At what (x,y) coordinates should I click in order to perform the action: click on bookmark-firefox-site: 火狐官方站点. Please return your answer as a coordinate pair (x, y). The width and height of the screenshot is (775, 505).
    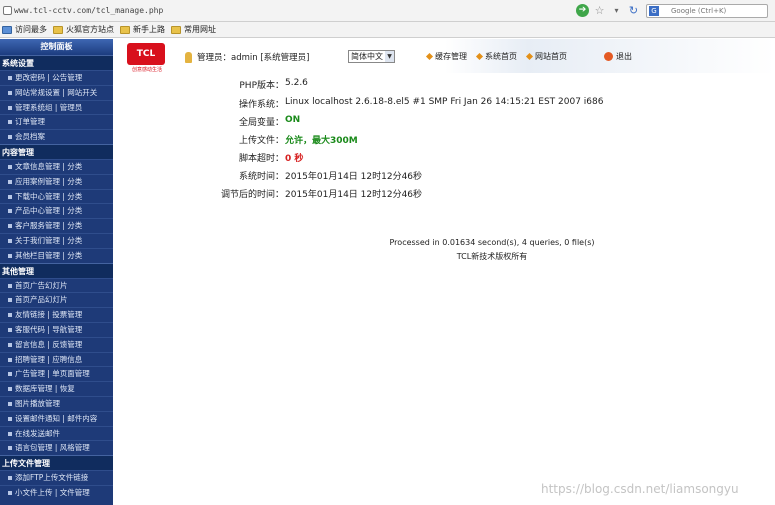
    Looking at the image, I should click on (83, 29).